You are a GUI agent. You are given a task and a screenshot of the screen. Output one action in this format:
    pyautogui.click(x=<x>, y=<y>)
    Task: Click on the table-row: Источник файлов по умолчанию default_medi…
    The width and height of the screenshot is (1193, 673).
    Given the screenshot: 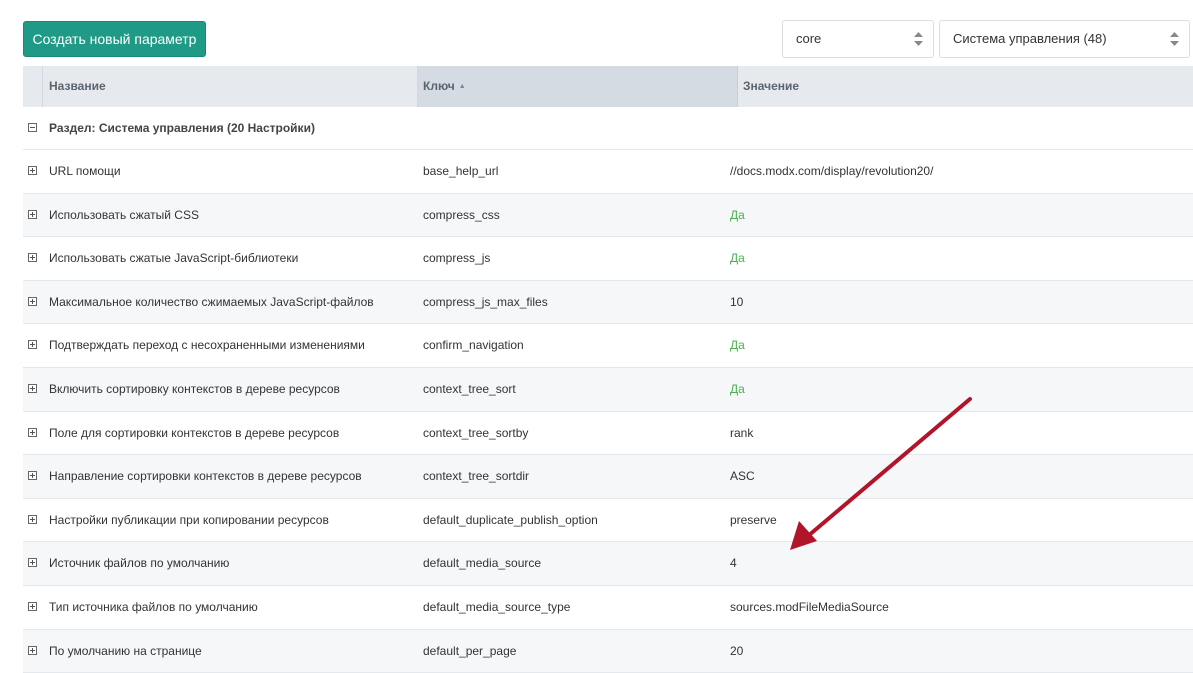 What is the action you would take?
    pyautogui.click(x=608, y=564)
    